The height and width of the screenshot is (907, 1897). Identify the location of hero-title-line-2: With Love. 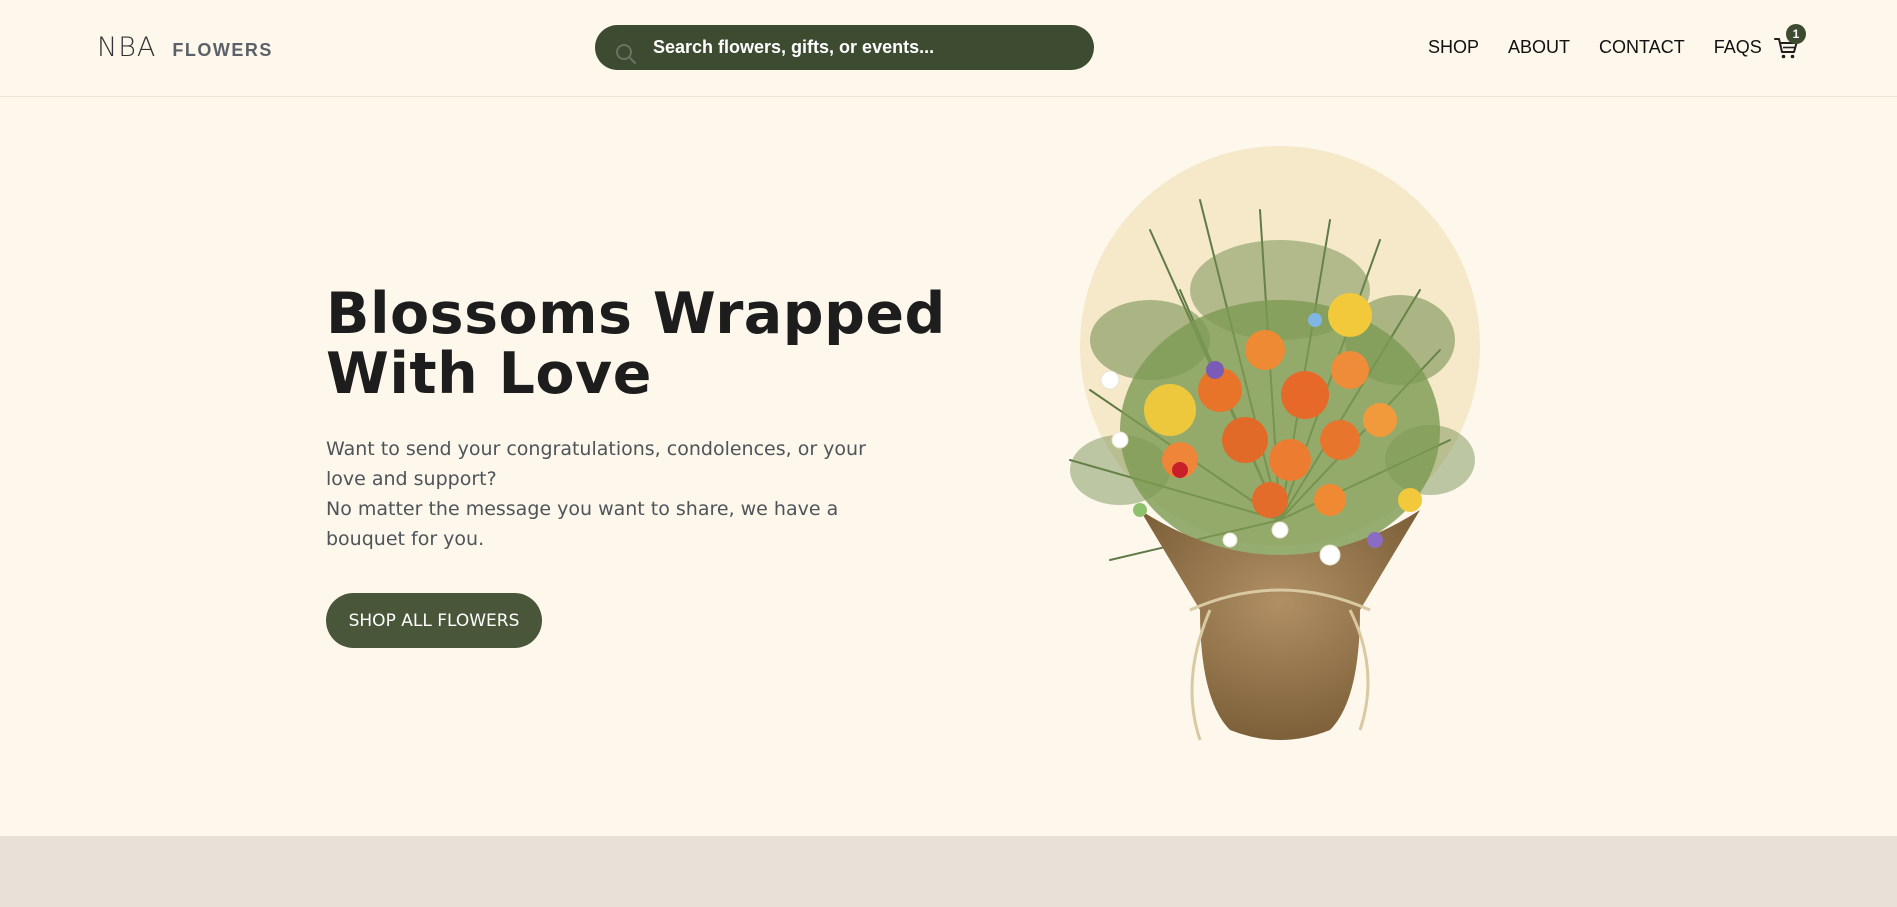
(489, 374).